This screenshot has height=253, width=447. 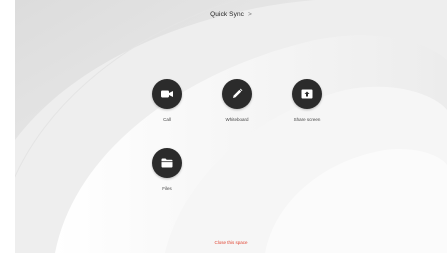 I want to click on share-screen-circle, so click(x=307, y=94).